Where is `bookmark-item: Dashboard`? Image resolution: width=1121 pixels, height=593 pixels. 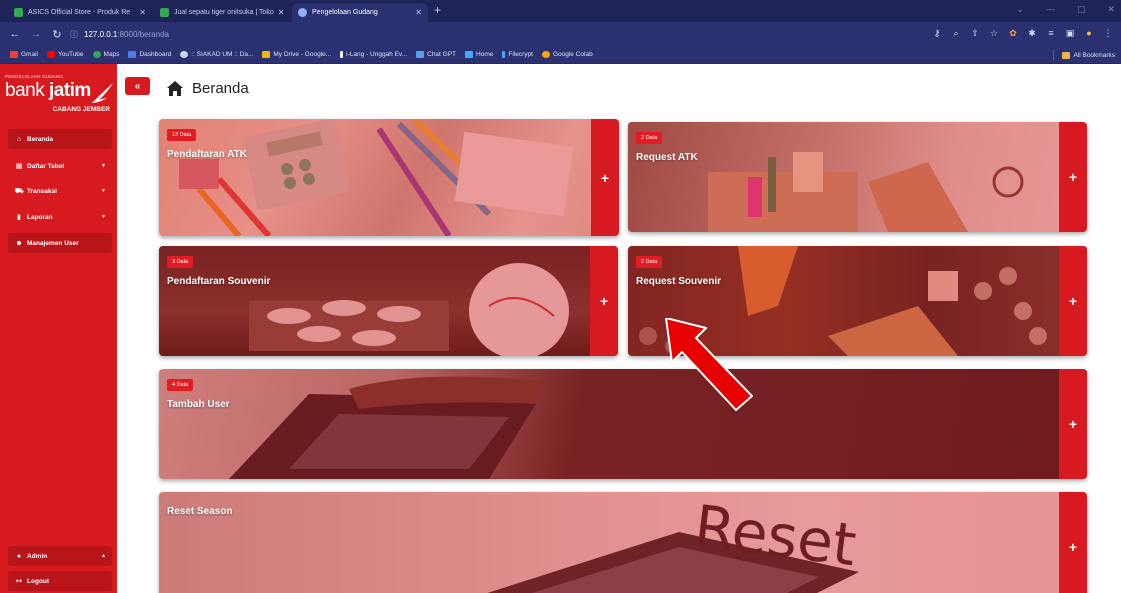
bookmark-item: Dashboard is located at coordinates (149, 54).